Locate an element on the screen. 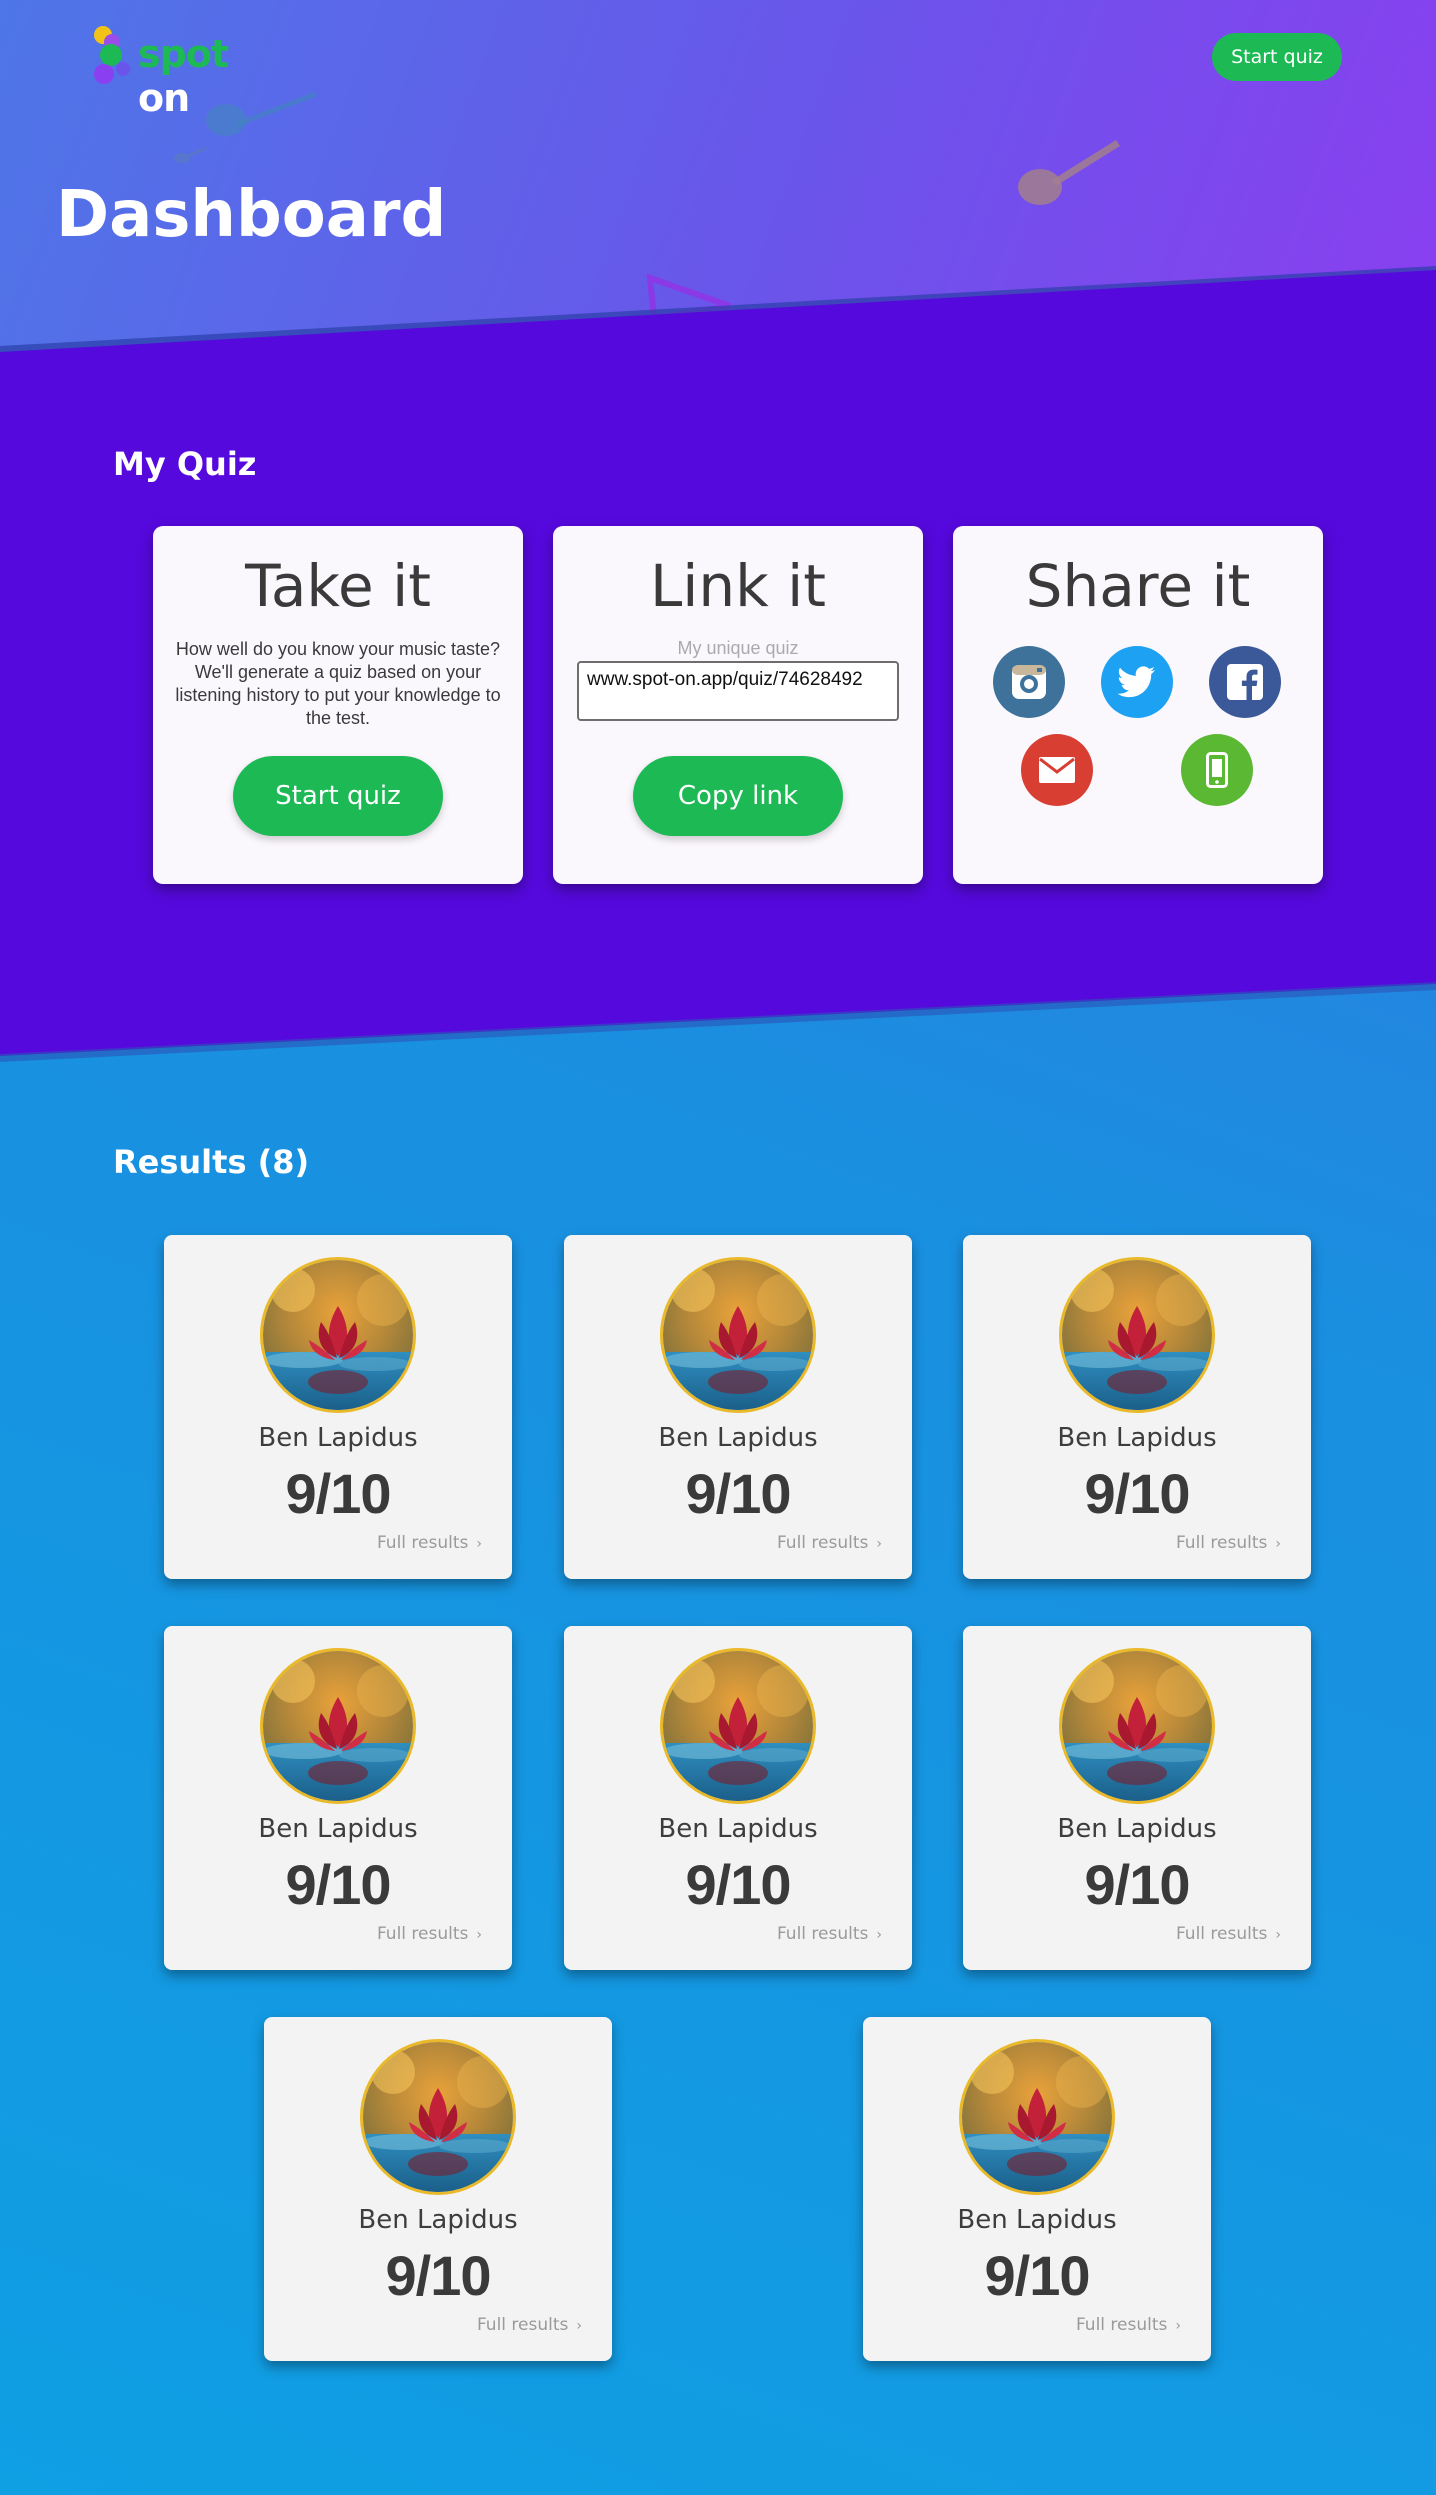 The width and height of the screenshot is (1436, 2495). email-icon is located at coordinates (1057, 770).